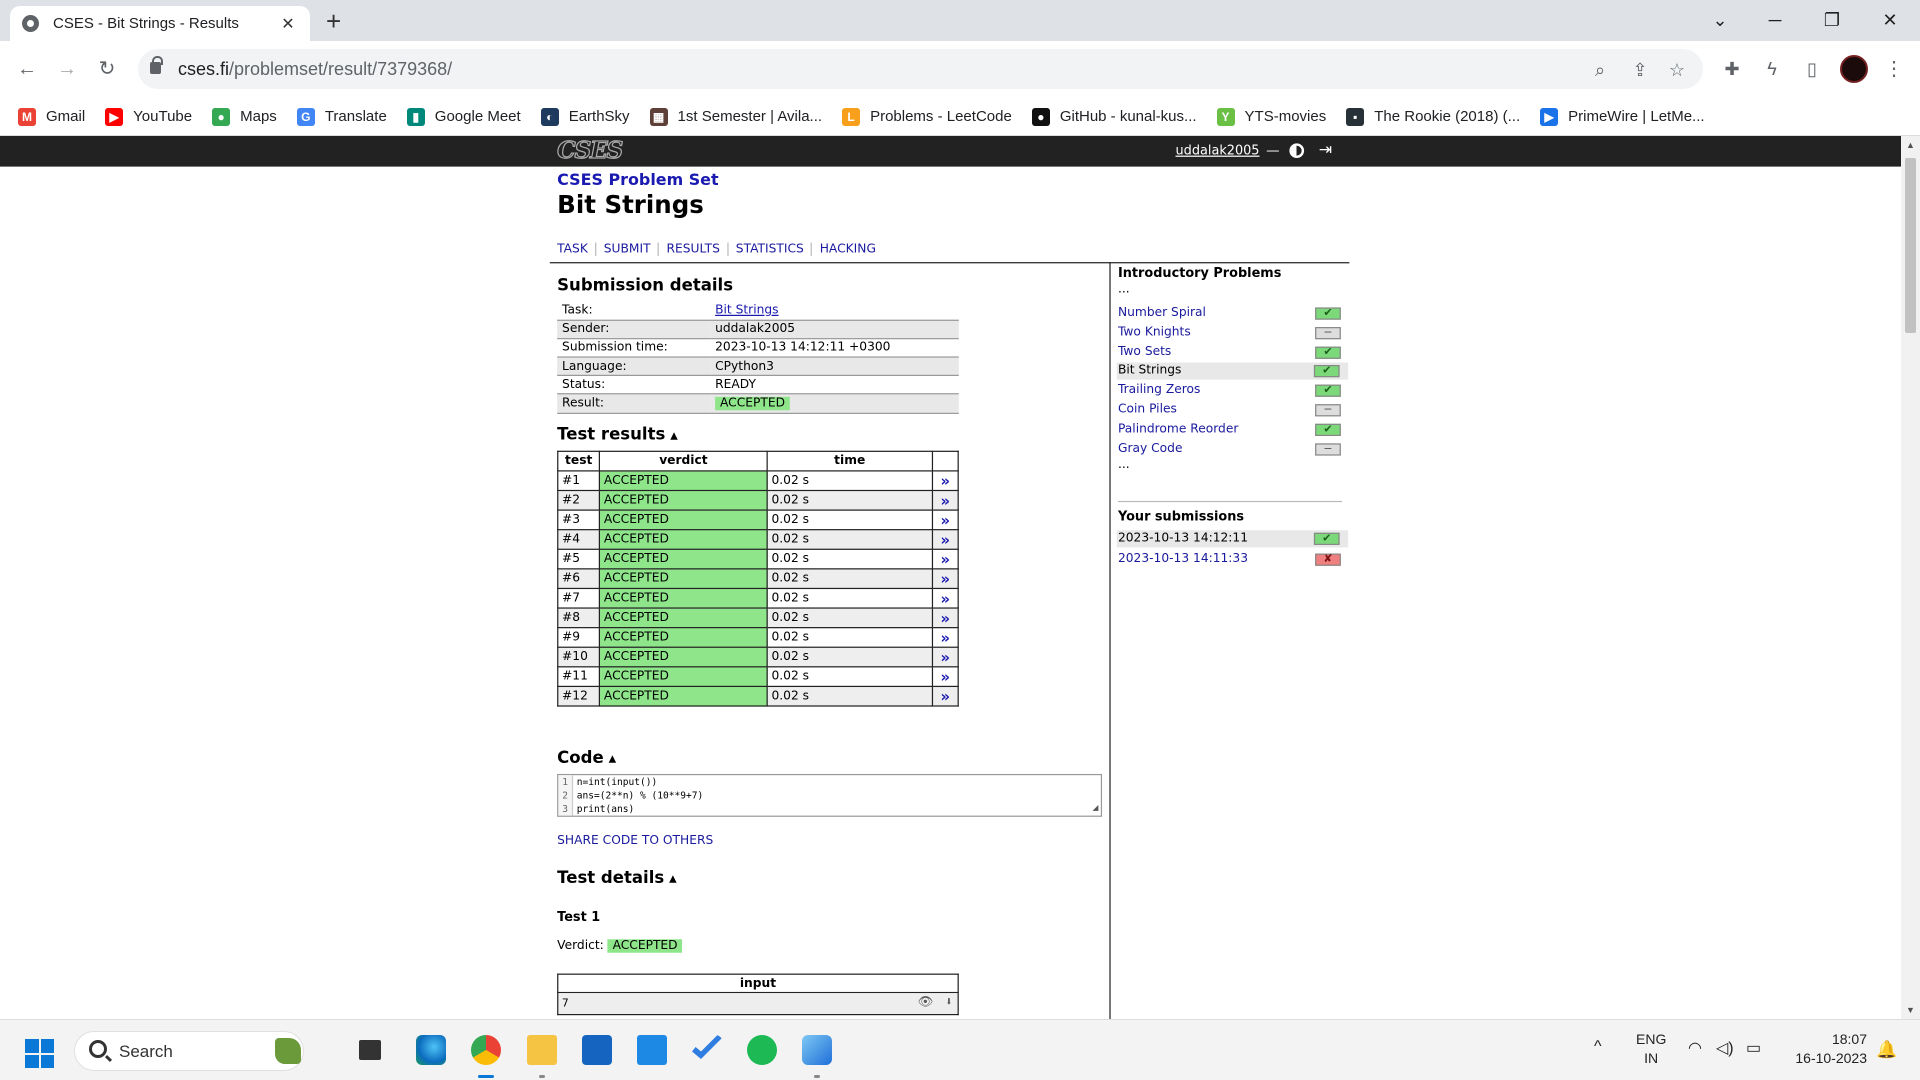 Image resolution: width=1920 pixels, height=1080 pixels. What do you see at coordinates (617, 878) in the screenshot?
I see `test-details-heading: Test details ▲` at bounding box center [617, 878].